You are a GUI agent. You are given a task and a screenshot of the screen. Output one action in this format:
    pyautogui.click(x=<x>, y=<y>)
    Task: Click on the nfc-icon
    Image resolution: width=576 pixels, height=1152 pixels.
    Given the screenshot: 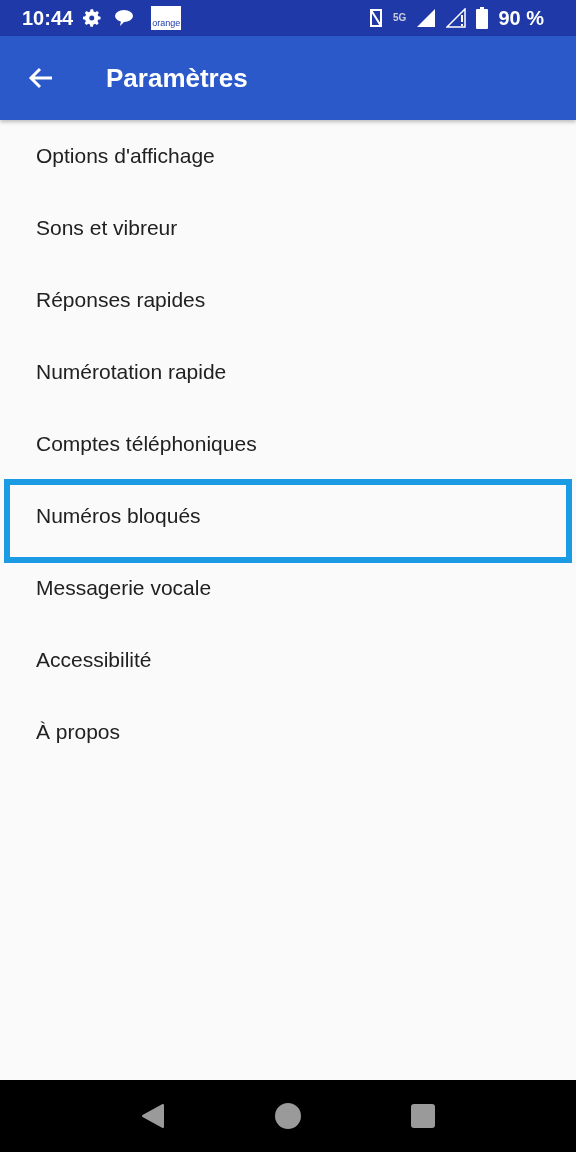 What is the action you would take?
    pyautogui.click(x=376, y=18)
    